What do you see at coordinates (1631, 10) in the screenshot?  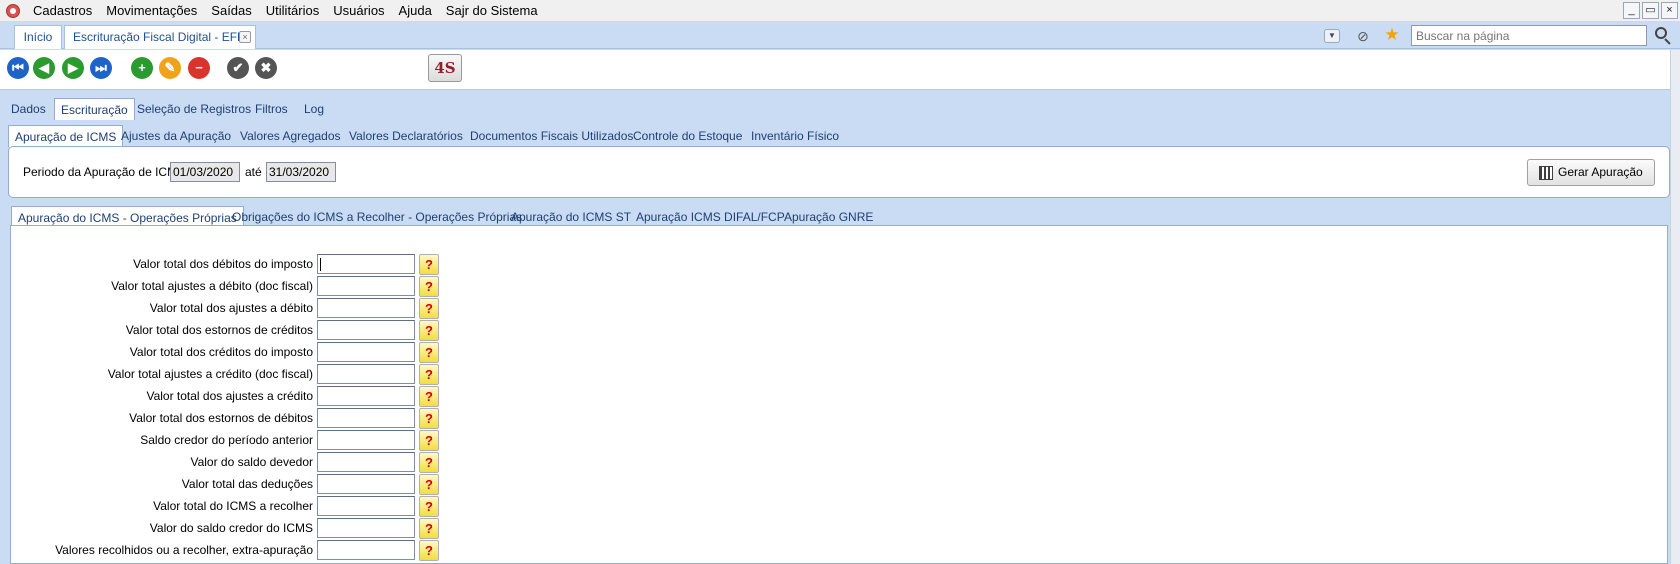 I see `minimize-button: _` at bounding box center [1631, 10].